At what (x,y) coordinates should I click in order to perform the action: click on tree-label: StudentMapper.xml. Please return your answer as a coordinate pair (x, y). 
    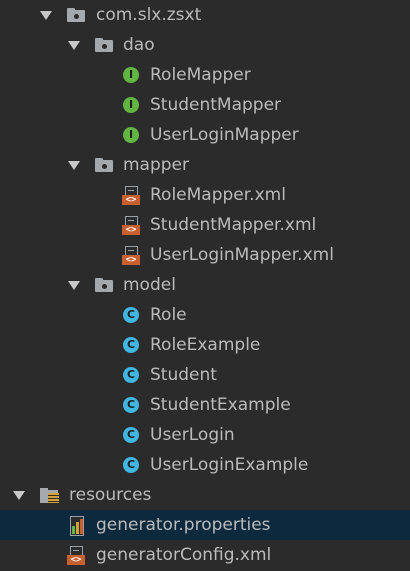
    Looking at the image, I should click on (233, 225).